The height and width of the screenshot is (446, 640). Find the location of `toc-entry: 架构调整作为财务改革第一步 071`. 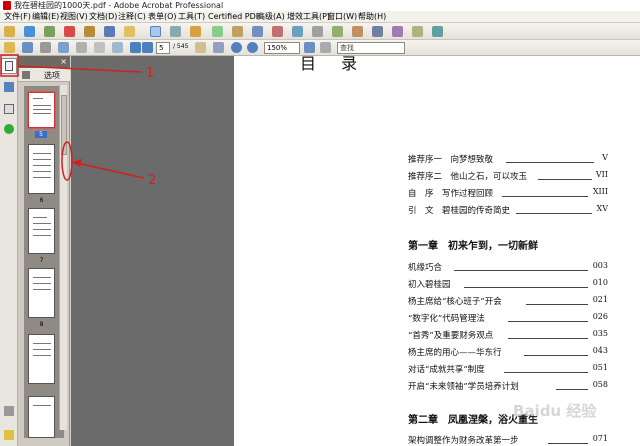

toc-entry: 架构调整作为财务改革第一步 071 is located at coordinates (508, 440).